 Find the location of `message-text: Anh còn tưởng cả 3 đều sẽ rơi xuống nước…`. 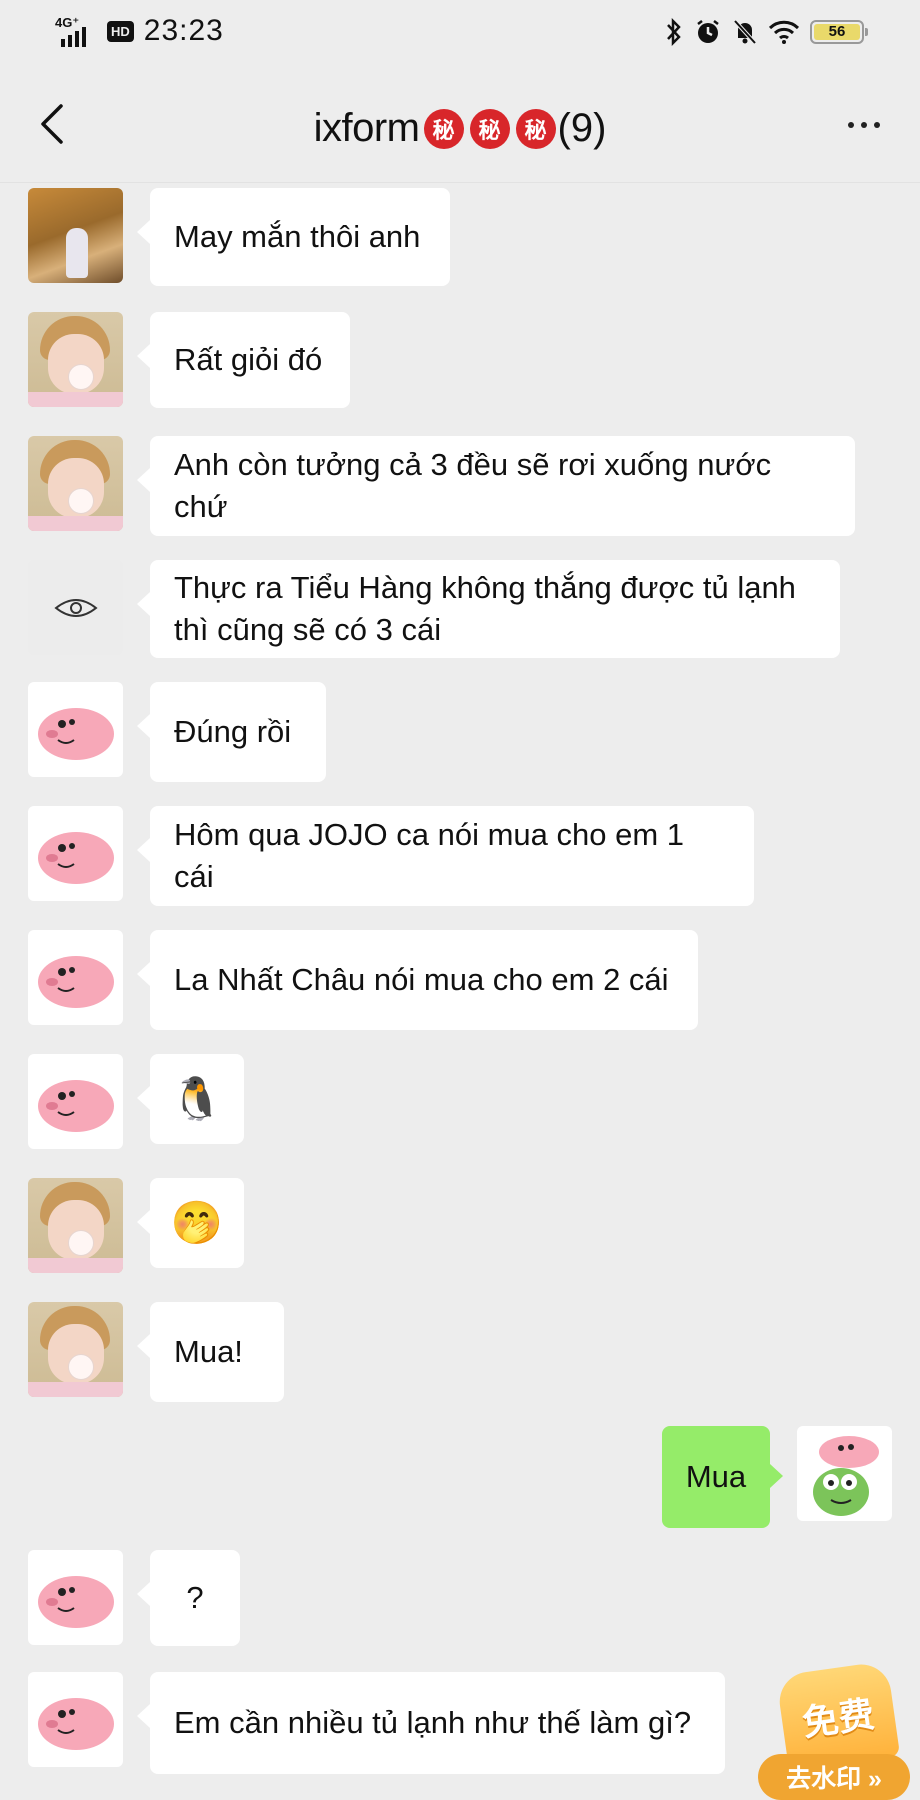

message-text: Anh còn tưởng cả 3 đều sẽ rơi xuống nước… is located at coordinates (473, 485).